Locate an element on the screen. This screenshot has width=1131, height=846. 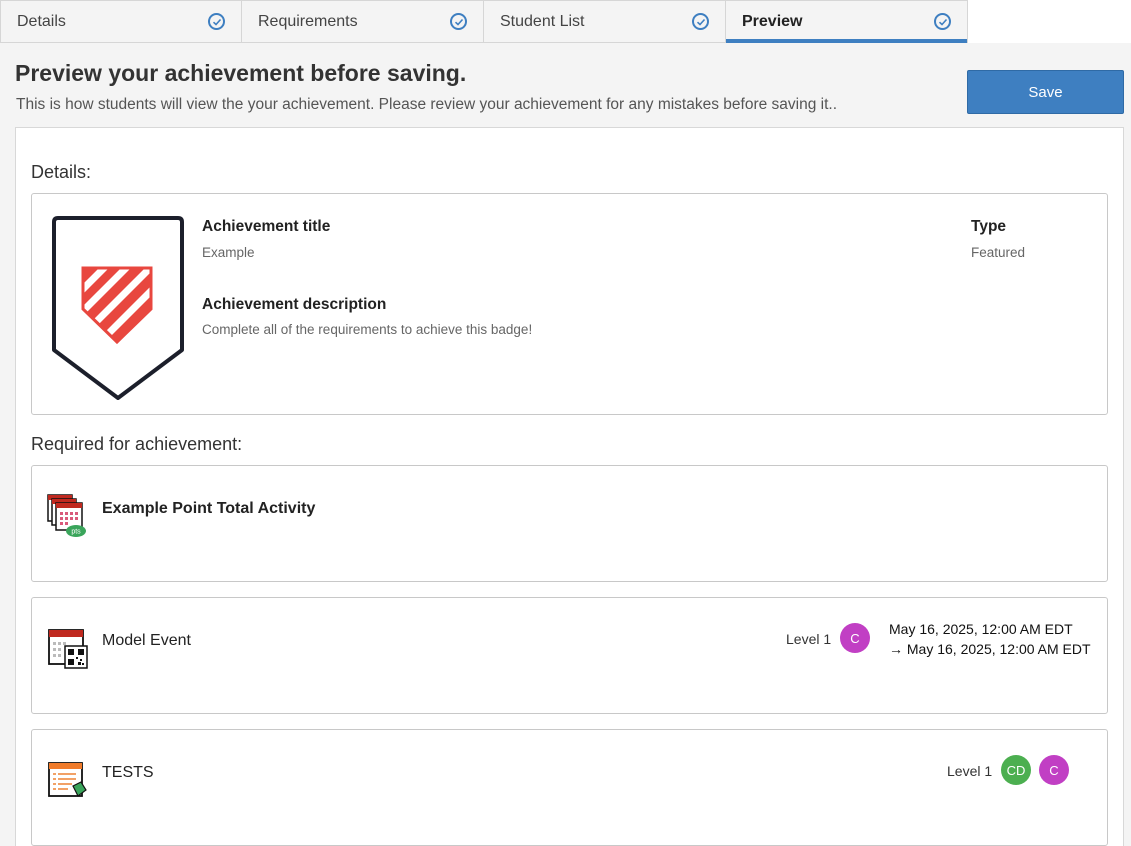
type-label: Type is located at coordinates (989, 226).